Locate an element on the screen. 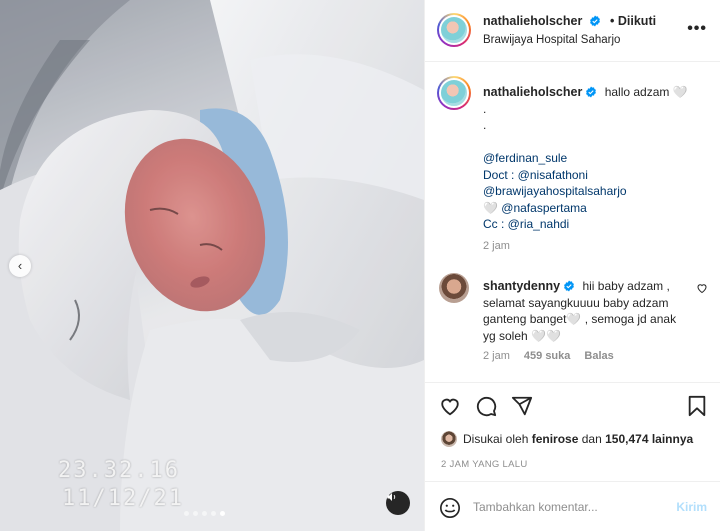 This screenshot has height=531, width=720. carousel-indicator is located at coordinates (204, 513).